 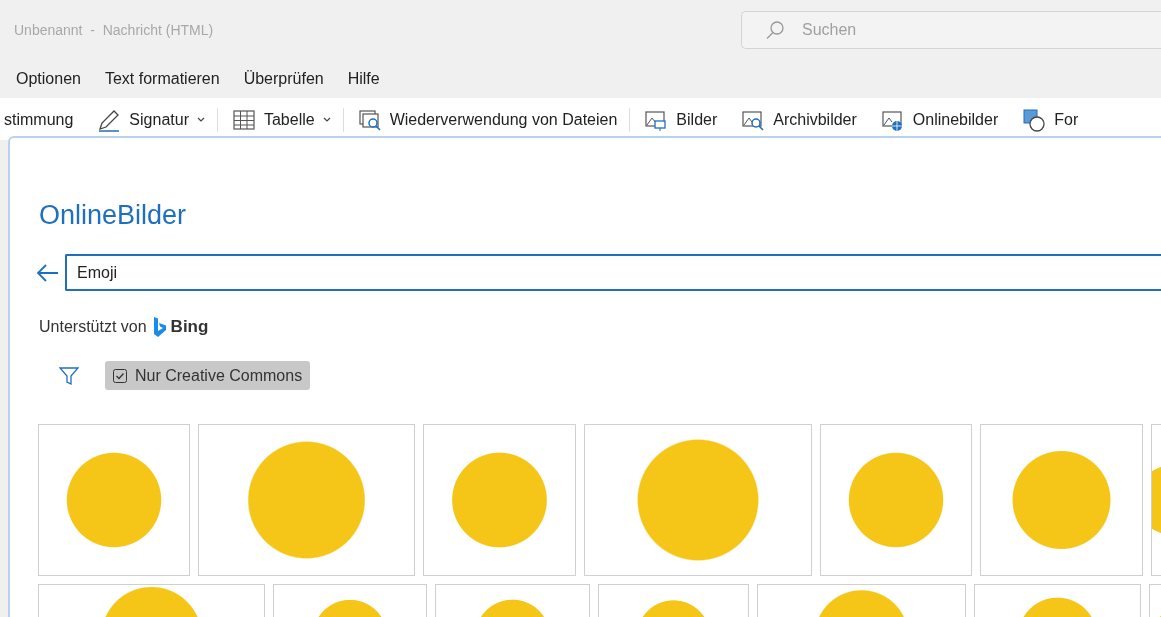 I want to click on search-field: Emoji, so click(x=613, y=272).